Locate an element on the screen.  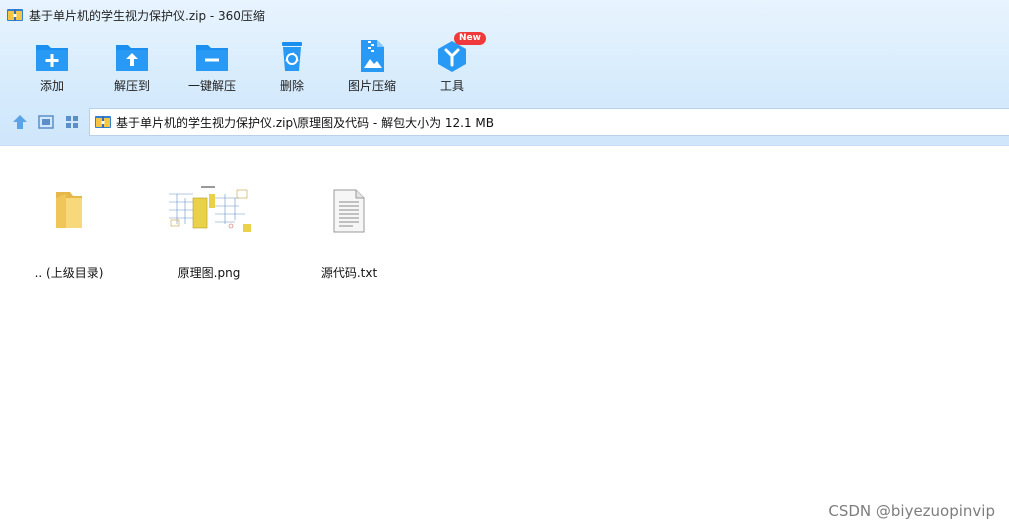
trash-icon is located at coordinates (292, 56).